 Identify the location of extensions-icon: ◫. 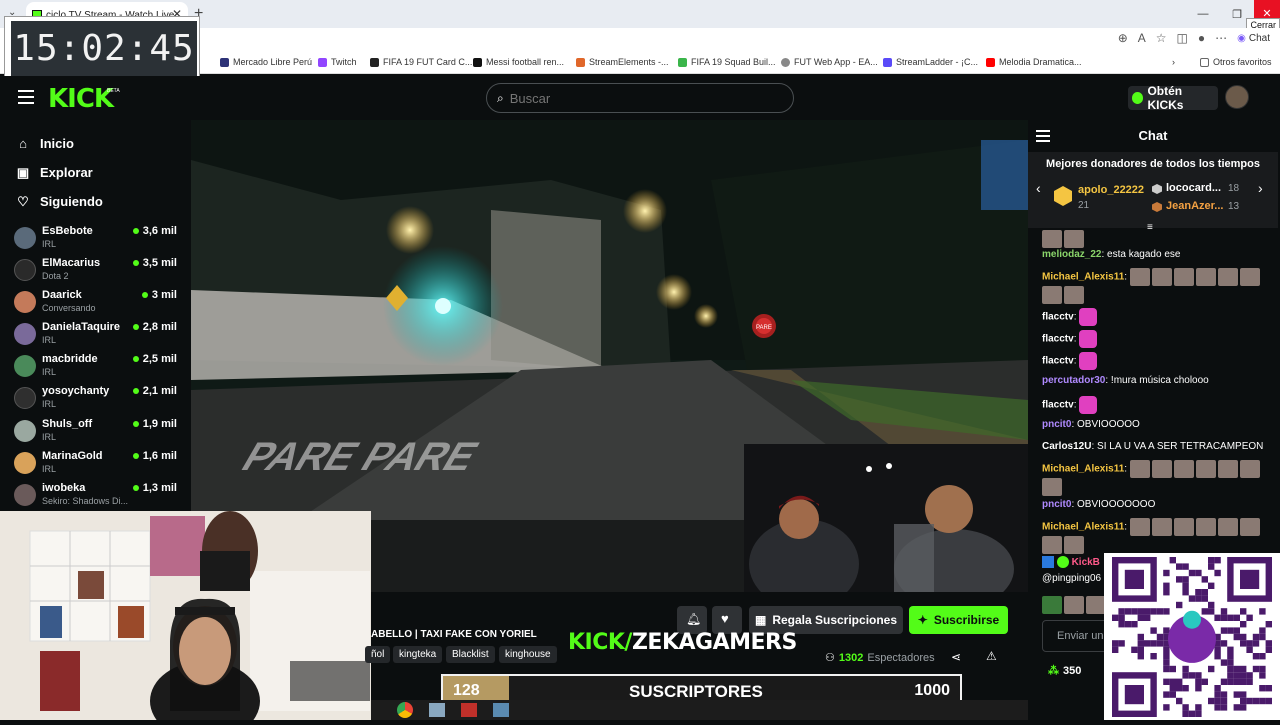
(1182, 38).